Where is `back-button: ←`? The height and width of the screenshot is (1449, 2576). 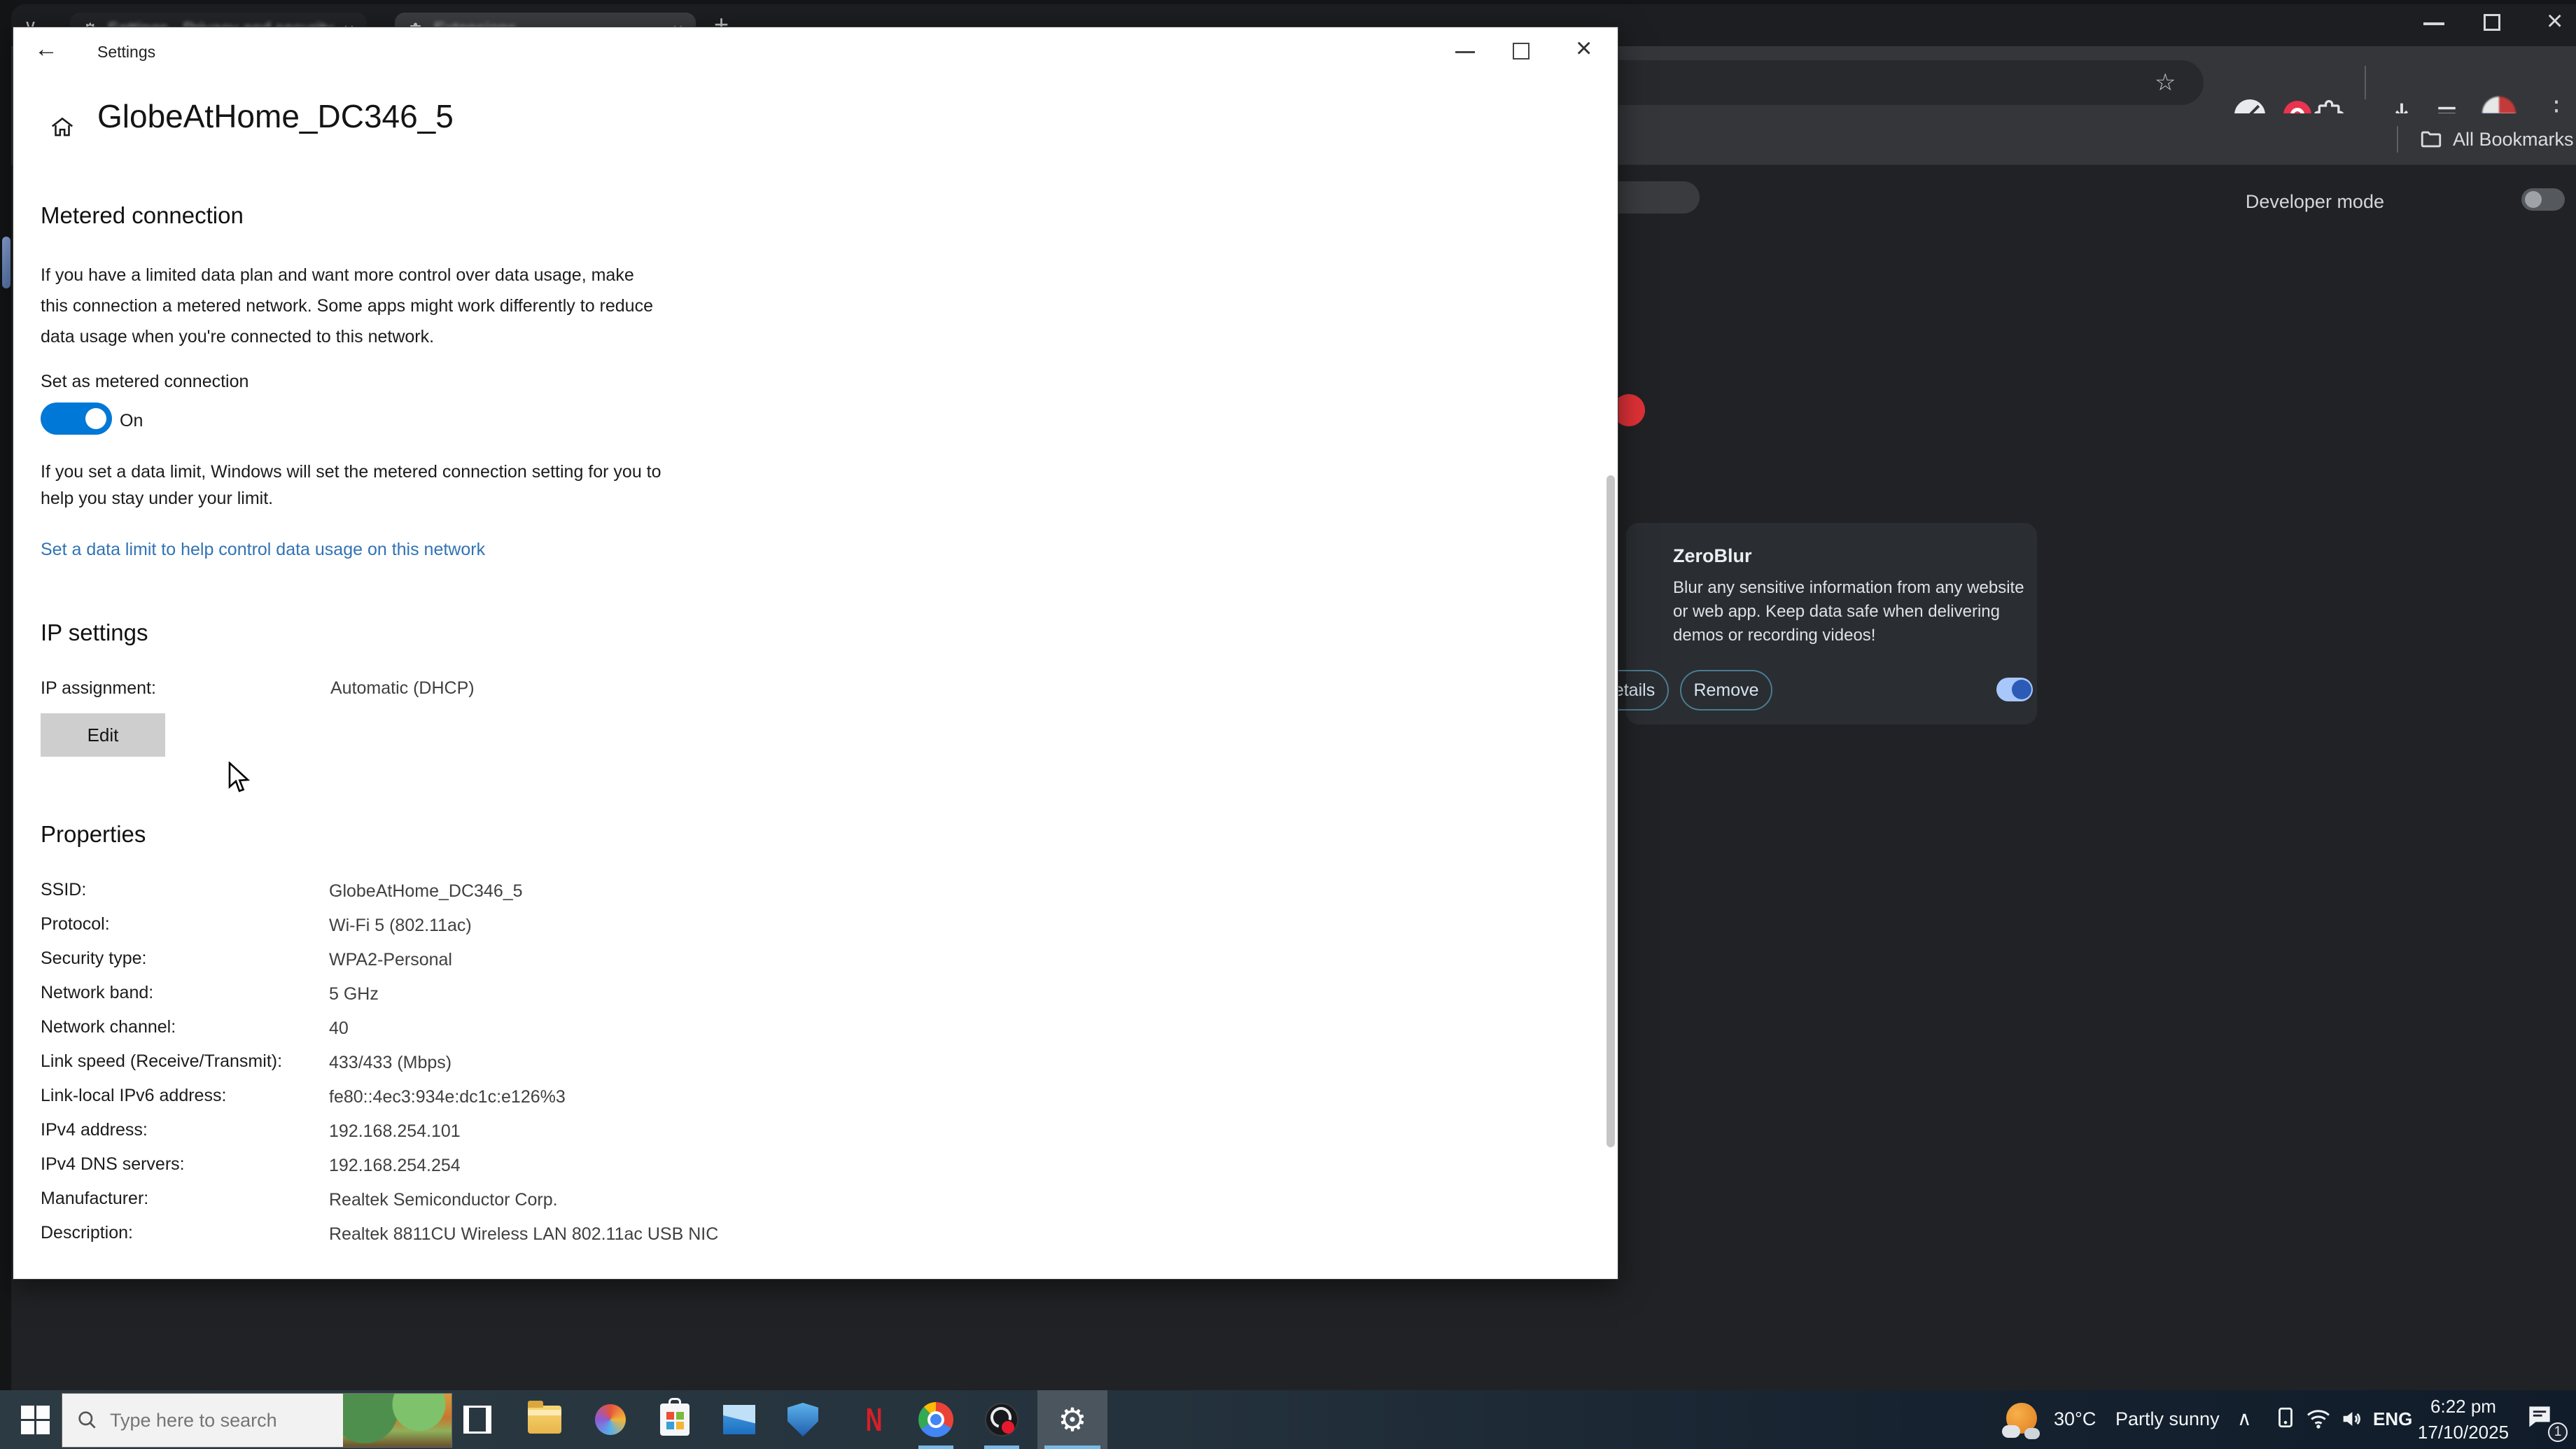
back-button: ← is located at coordinates (46, 49).